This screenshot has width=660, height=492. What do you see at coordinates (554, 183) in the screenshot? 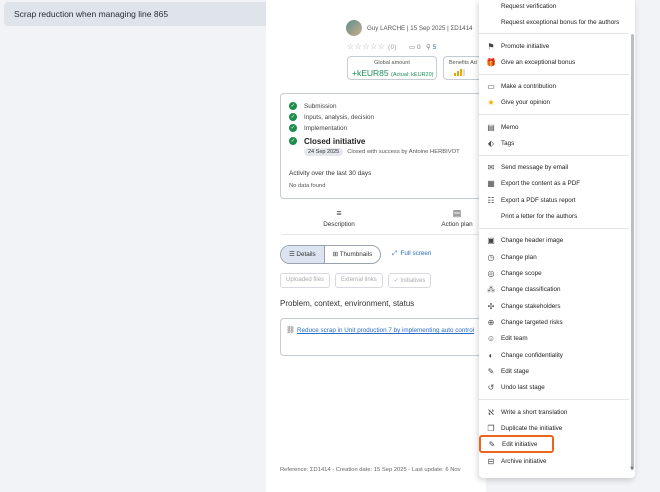
I see `menu-item-export-pdf: ▦ Export the content as a PDF` at bounding box center [554, 183].